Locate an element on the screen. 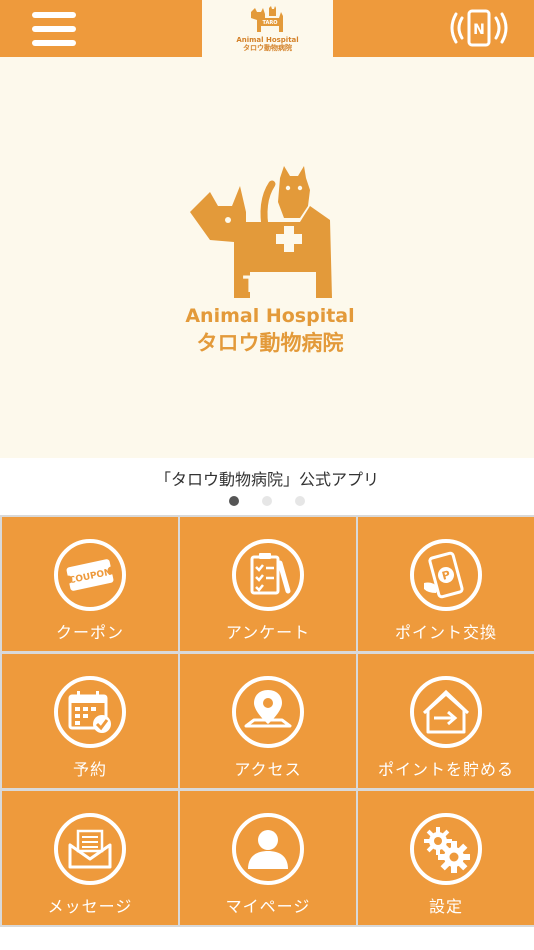 The image size is (534, 950). menu-item-point-exchange: P ポイント交換 is located at coordinates (446, 584).